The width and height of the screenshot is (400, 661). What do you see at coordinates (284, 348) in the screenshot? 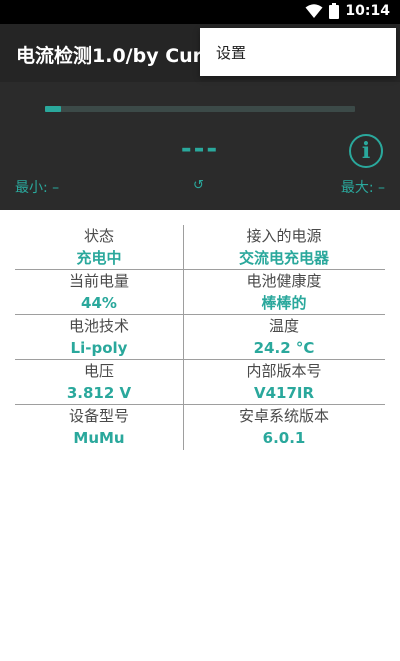
I see `cell-value: 24.2 °C` at bounding box center [284, 348].